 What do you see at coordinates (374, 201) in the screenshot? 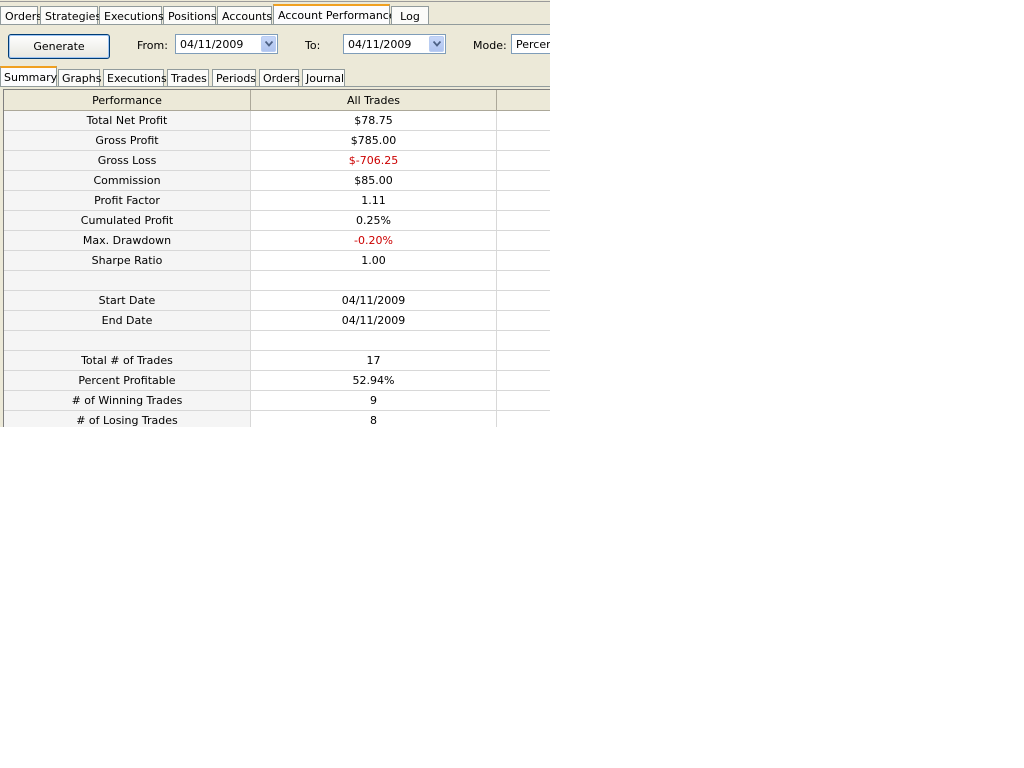
I see `metric-value: 1.11` at bounding box center [374, 201].